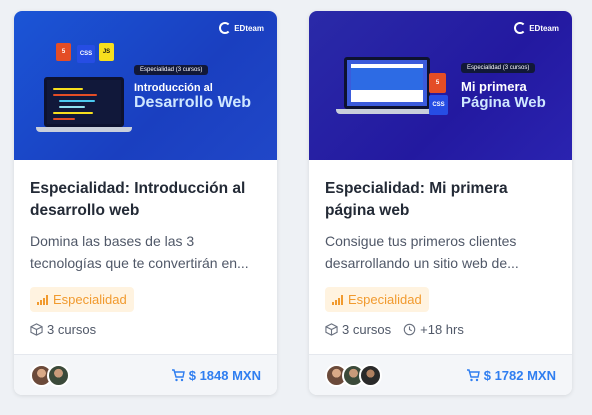  I want to click on clock-icon, so click(409, 329).